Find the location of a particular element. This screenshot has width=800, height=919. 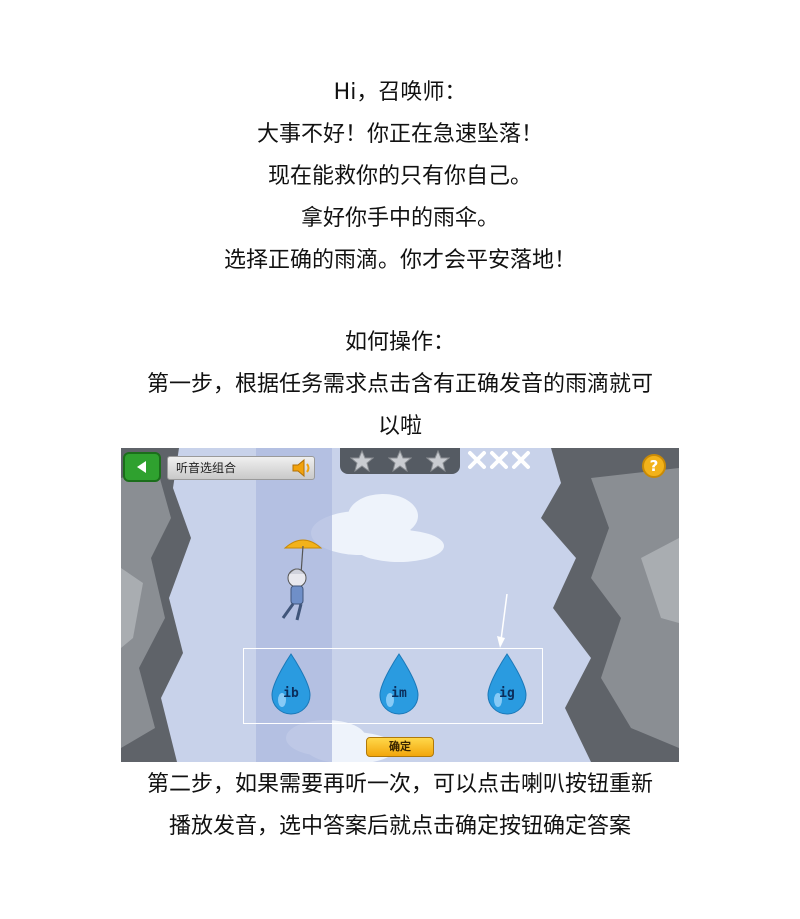

back-button is located at coordinates (142, 467).